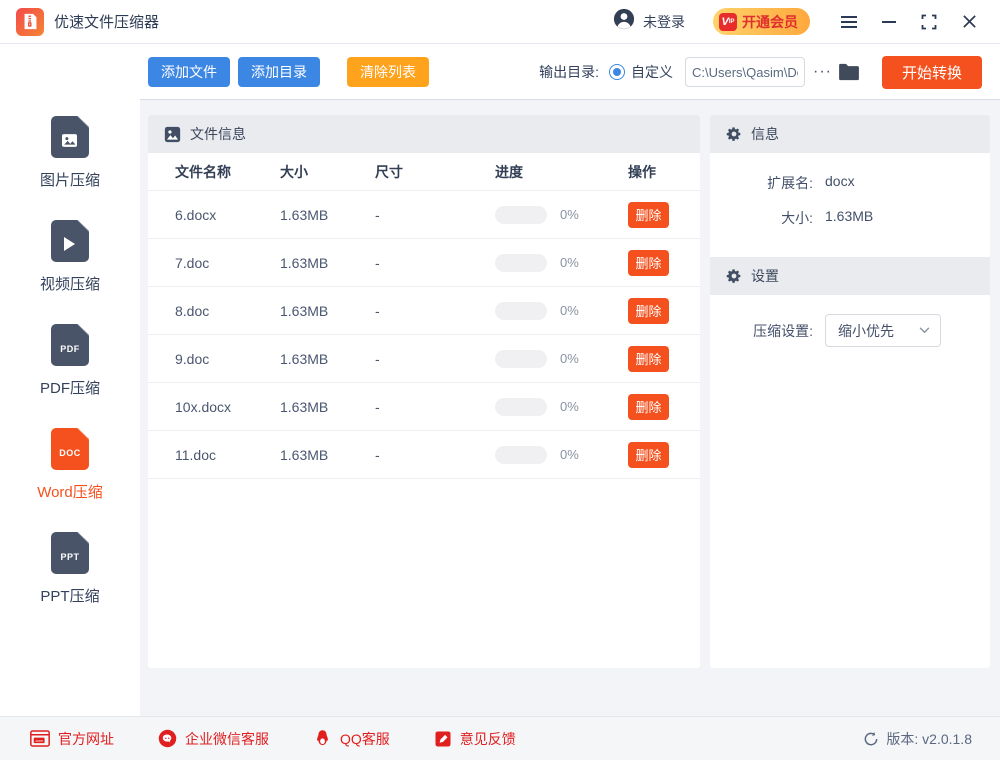 This screenshot has width=1000, height=760. Describe the element at coordinates (203, 406) in the screenshot. I see `file-name: 10x.docx` at that location.